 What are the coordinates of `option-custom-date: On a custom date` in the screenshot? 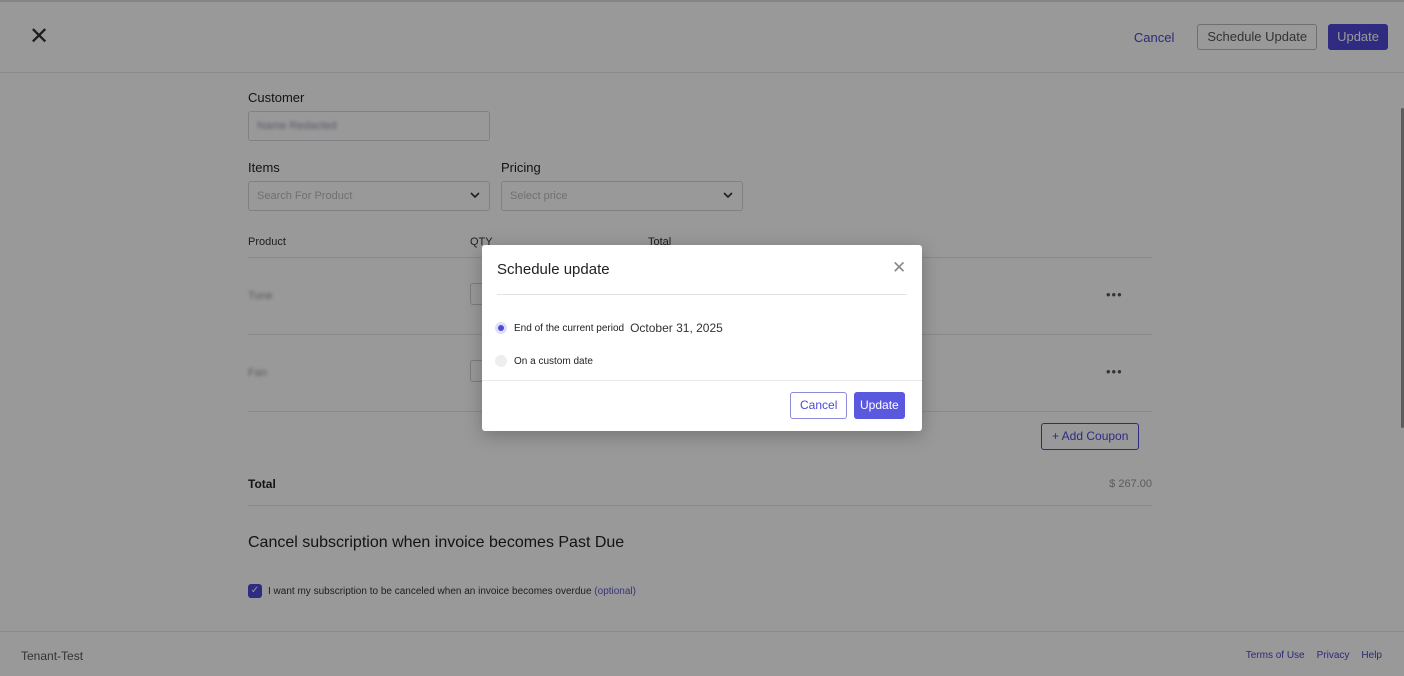 It's located at (544, 361).